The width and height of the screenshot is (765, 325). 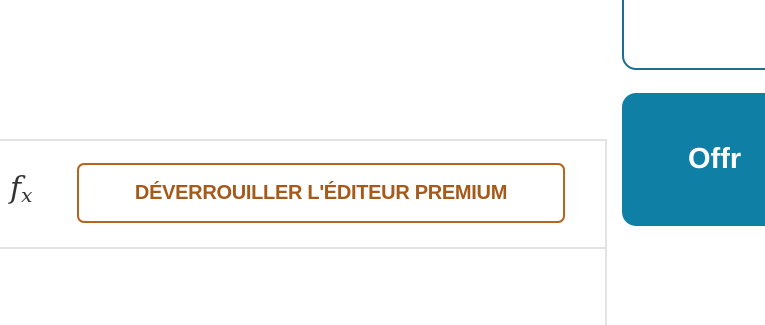 What do you see at coordinates (693, 35) in the screenshot?
I see `top-right-input-box` at bounding box center [693, 35].